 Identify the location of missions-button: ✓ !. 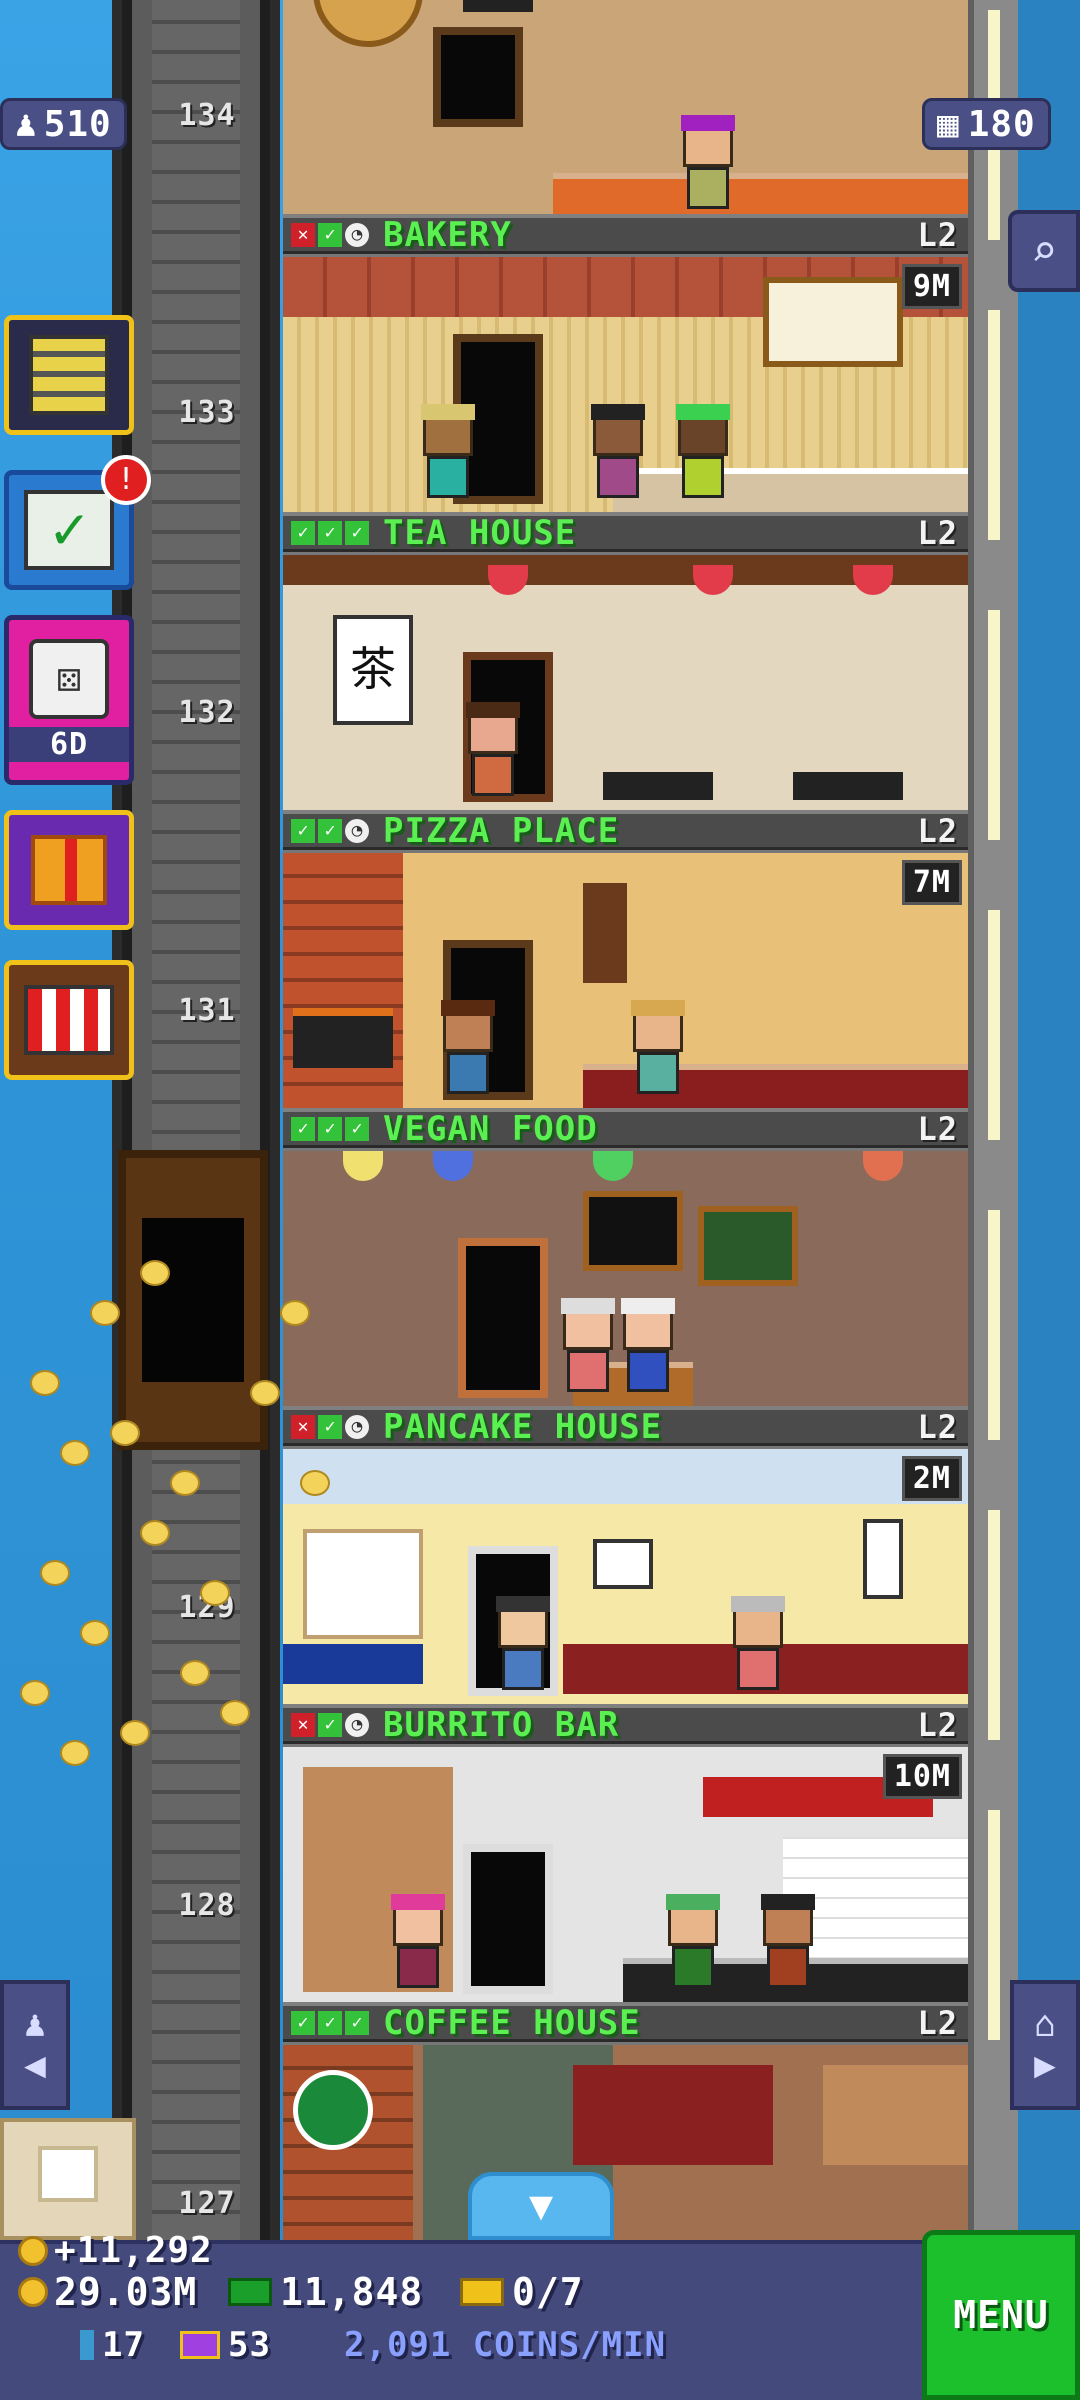
(77, 522).